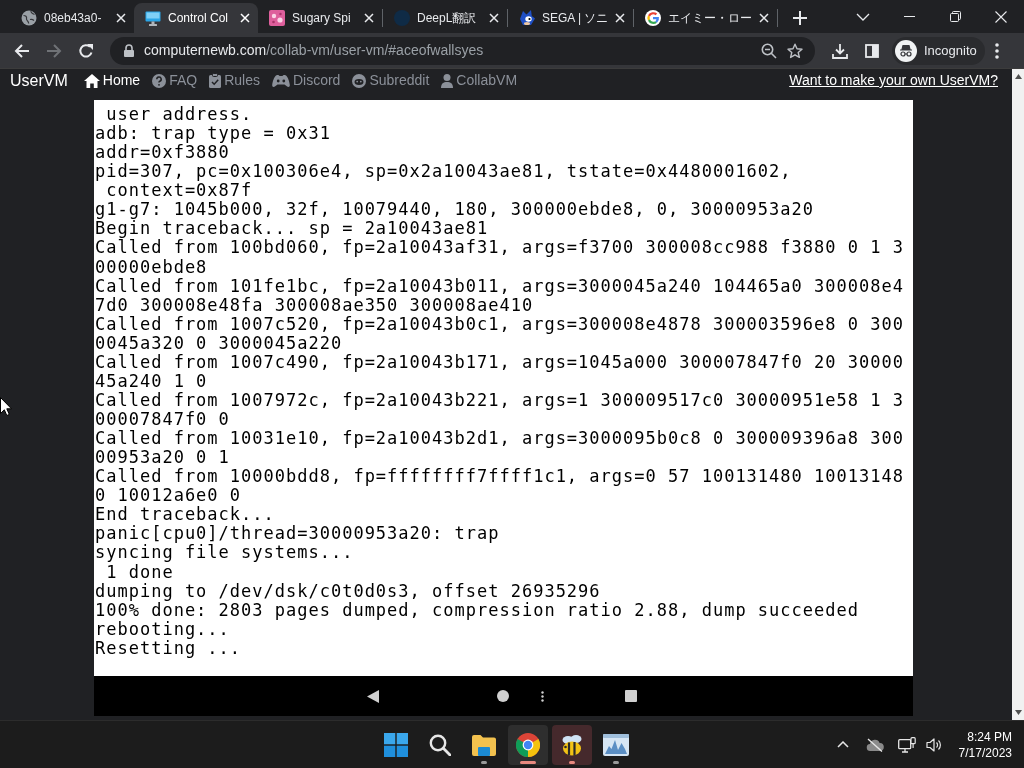 This screenshot has width=1024, height=768. I want to click on chevron-up-icon, so click(842, 744).